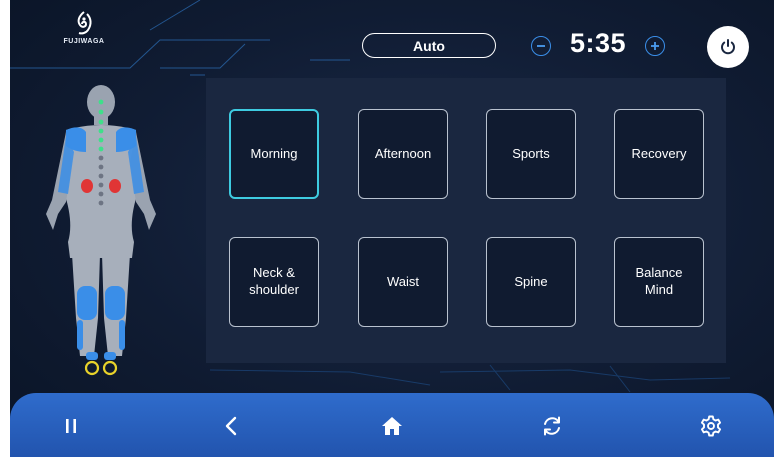  Describe the element at coordinates (101, 368) in the screenshot. I see `foot-rollers` at that location.